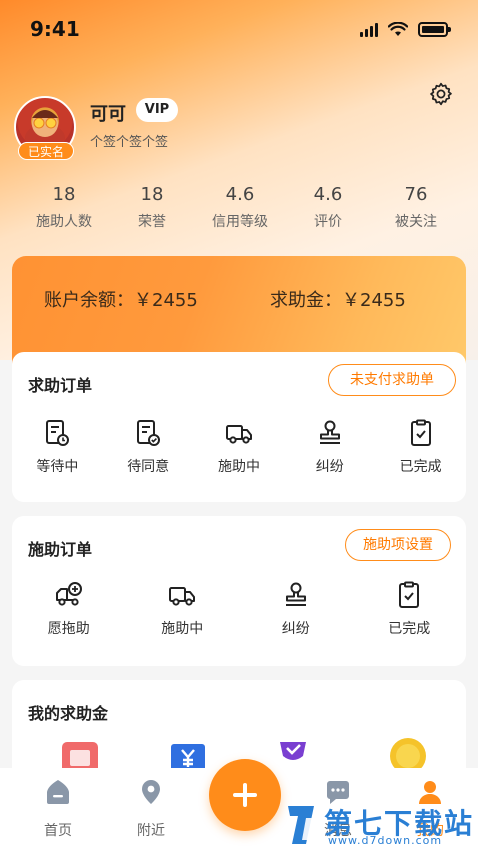  I want to click on stat-label: 荣誉, so click(152, 222).